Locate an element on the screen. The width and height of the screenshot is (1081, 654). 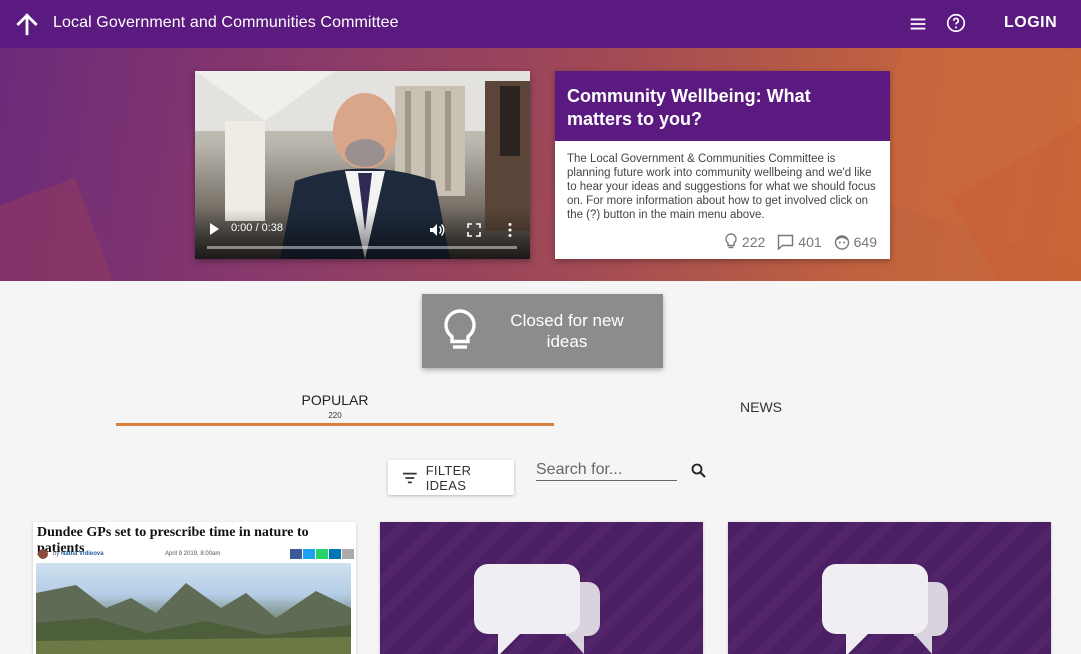
closed-label: Closed for new ideas is located at coordinates (567, 331).